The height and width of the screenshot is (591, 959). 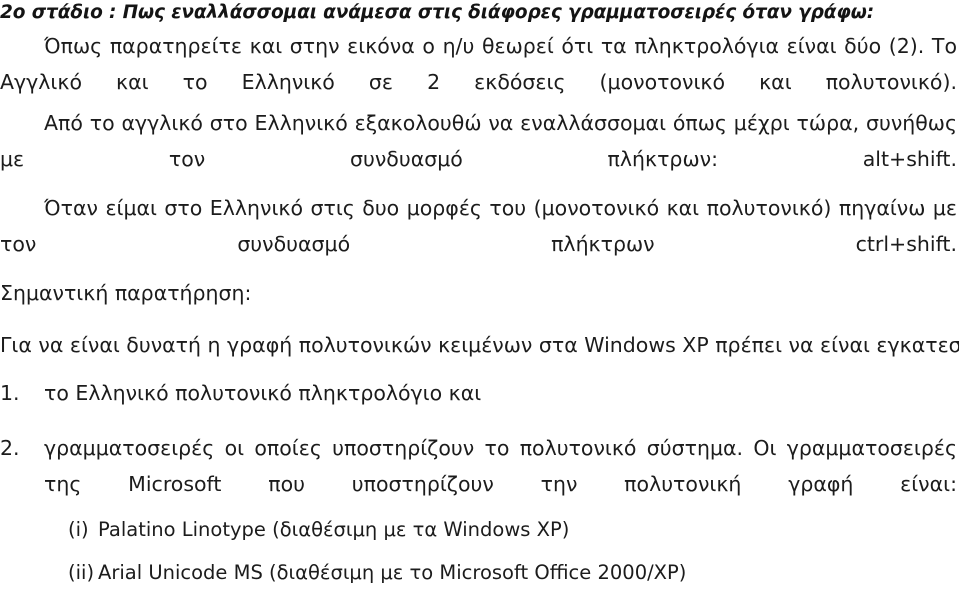 What do you see at coordinates (126, 293) in the screenshot?
I see `note-title: Σημαντική παρατήρηση:` at bounding box center [126, 293].